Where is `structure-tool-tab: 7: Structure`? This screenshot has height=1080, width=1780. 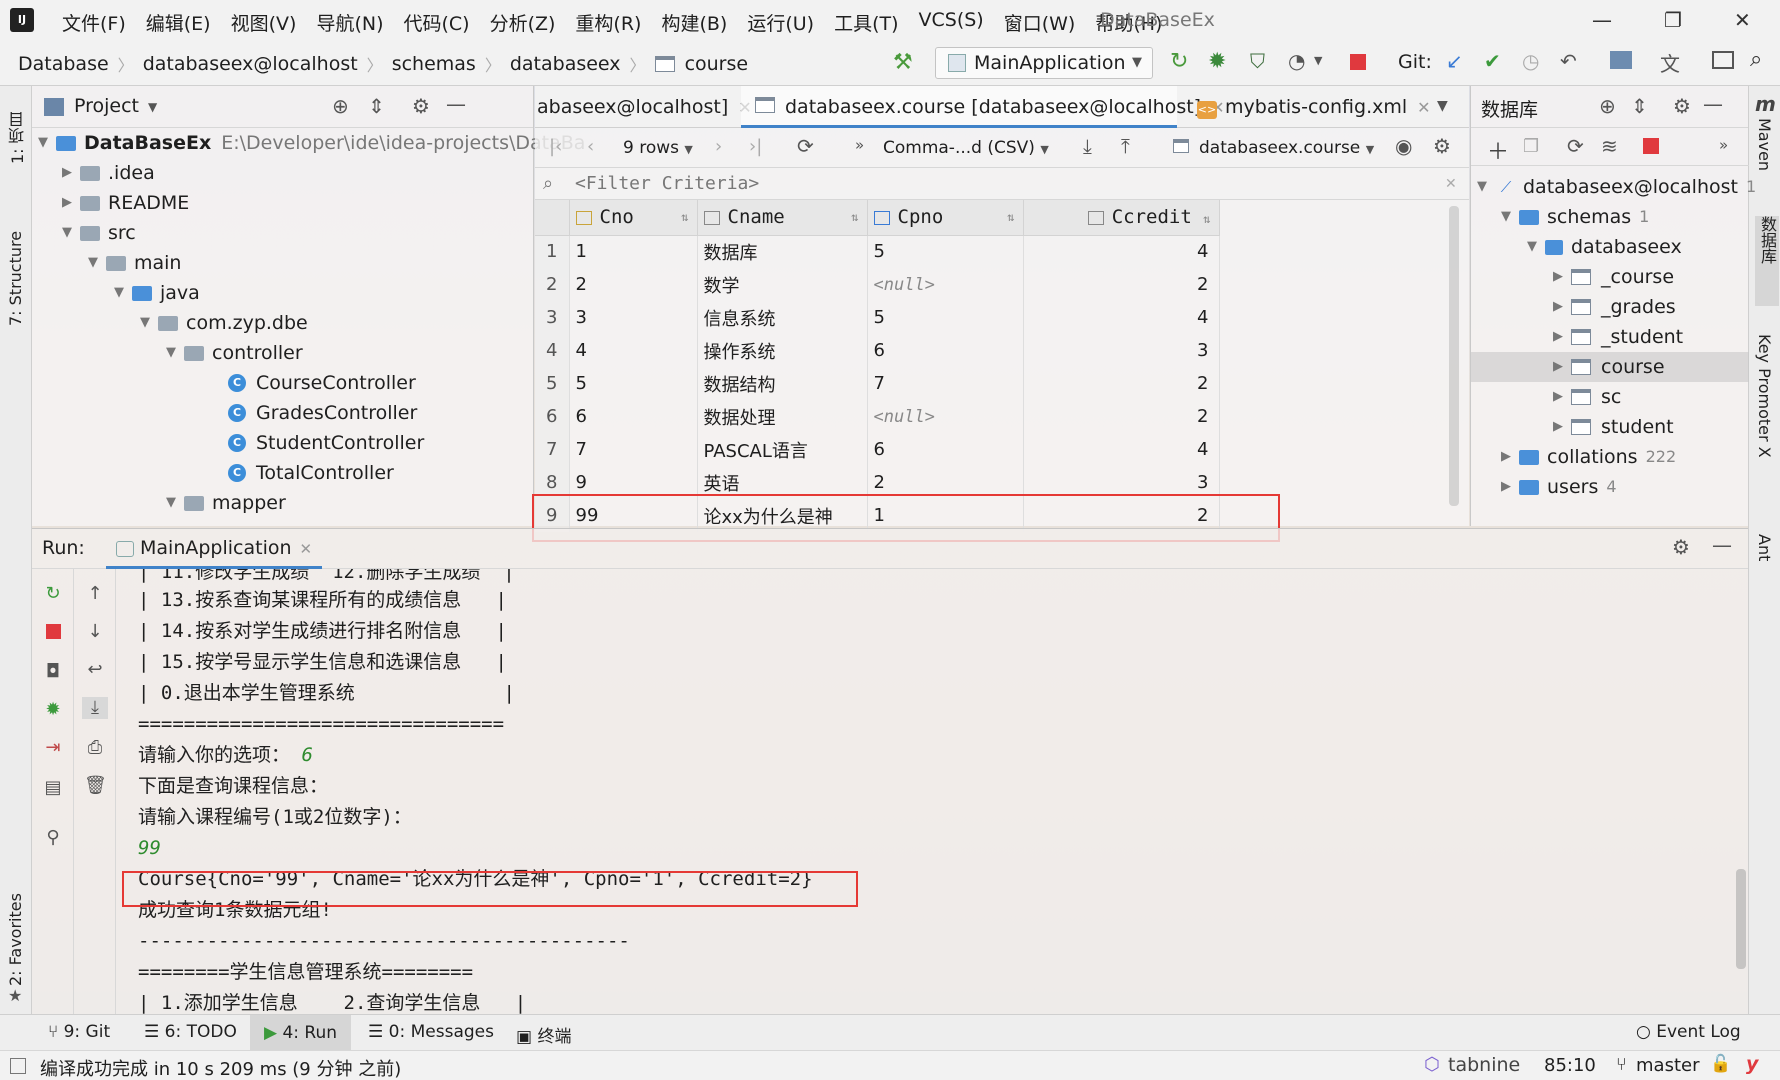 structure-tool-tab: 7: Structure is located at coordinates (15, 266).